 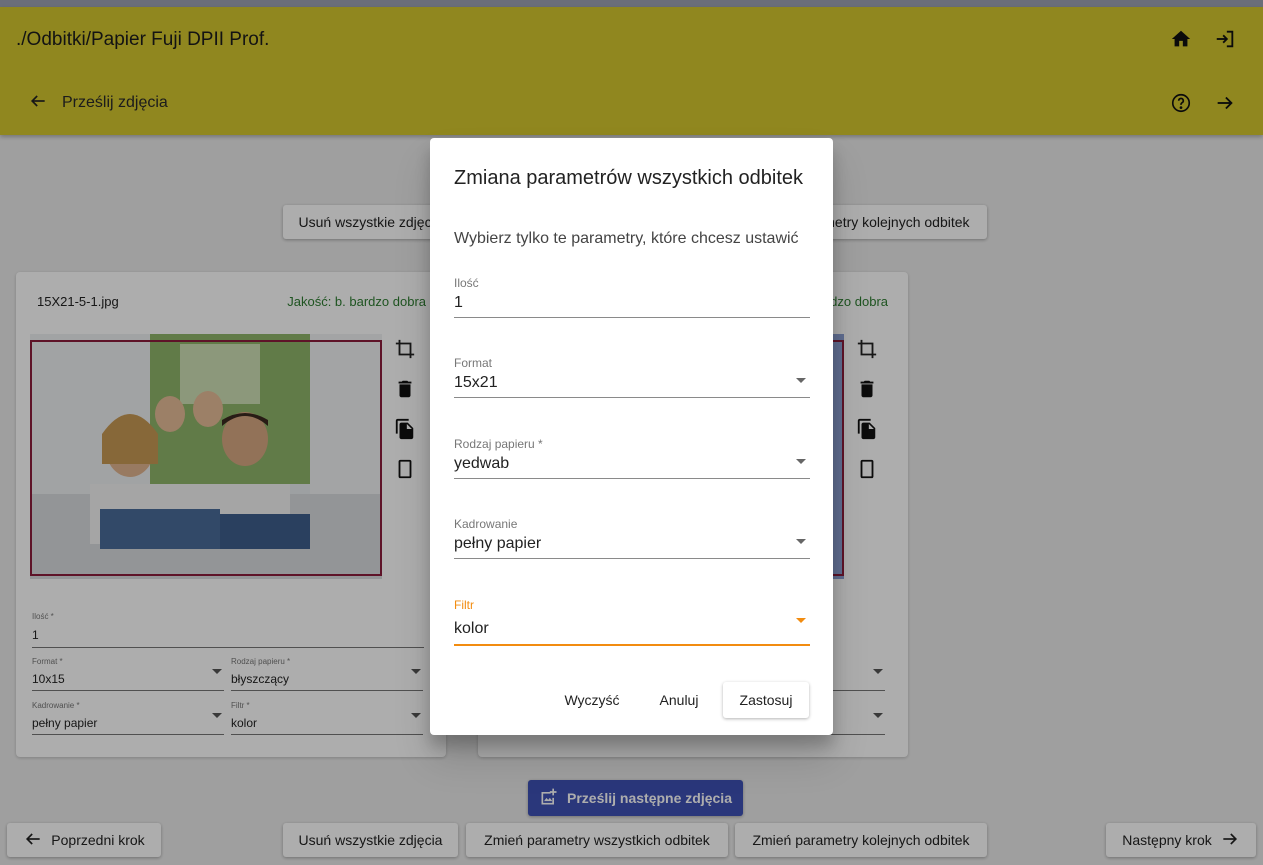 I want to click on crop-mode-label: Kadrowanie, so click(x=486, y=524).